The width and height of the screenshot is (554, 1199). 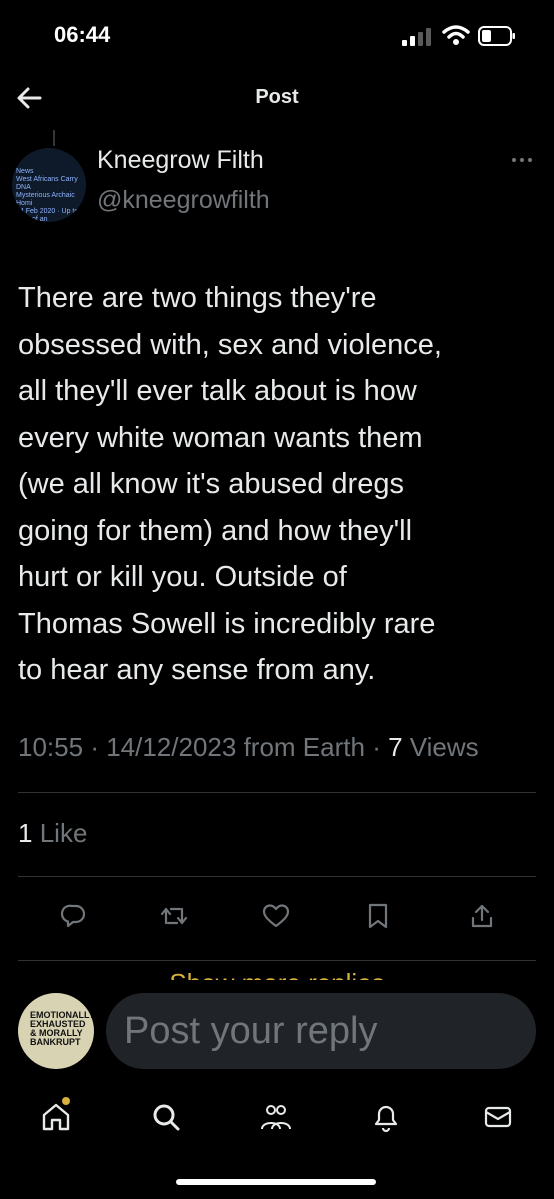 I want to click on top-bar: Post, so click(x=277, y=101).